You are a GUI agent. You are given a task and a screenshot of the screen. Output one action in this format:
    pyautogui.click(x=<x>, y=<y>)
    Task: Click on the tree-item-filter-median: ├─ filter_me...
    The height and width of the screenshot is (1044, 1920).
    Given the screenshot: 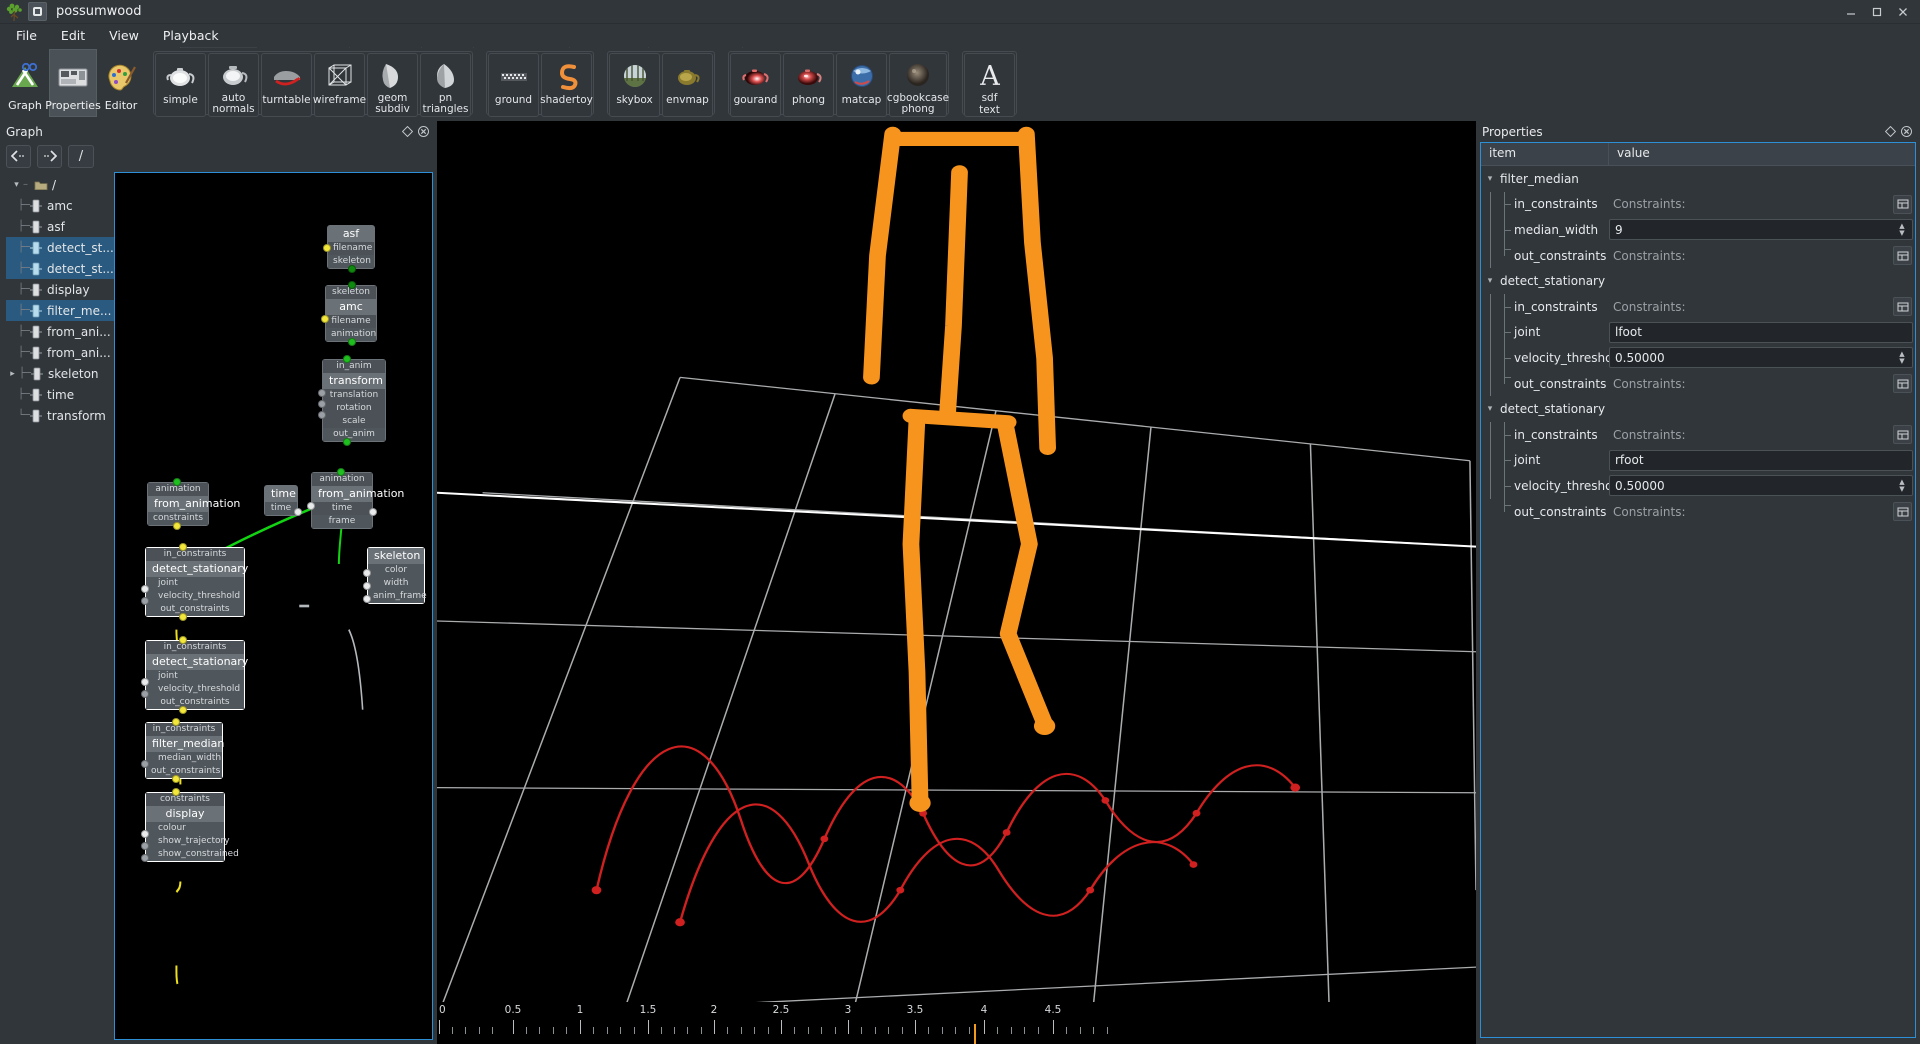 What is the action you would take?
    pyautogui.click(x=60, y=310)
    